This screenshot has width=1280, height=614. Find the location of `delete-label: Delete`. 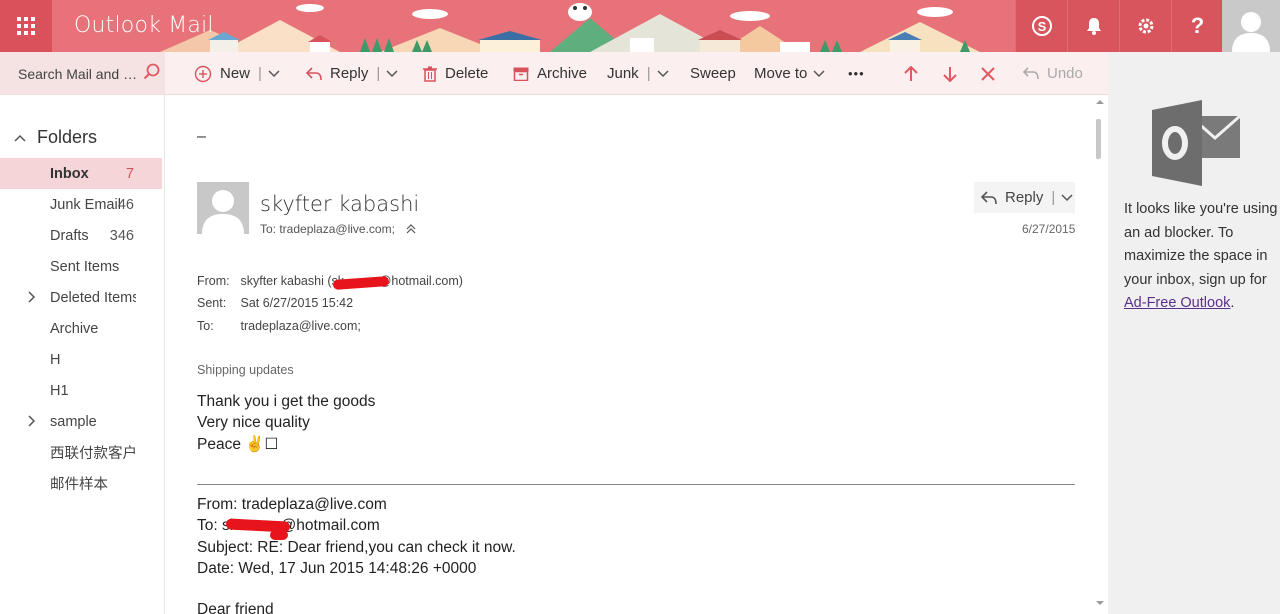

delete-label: Delete is located at coordinates (467, 73).